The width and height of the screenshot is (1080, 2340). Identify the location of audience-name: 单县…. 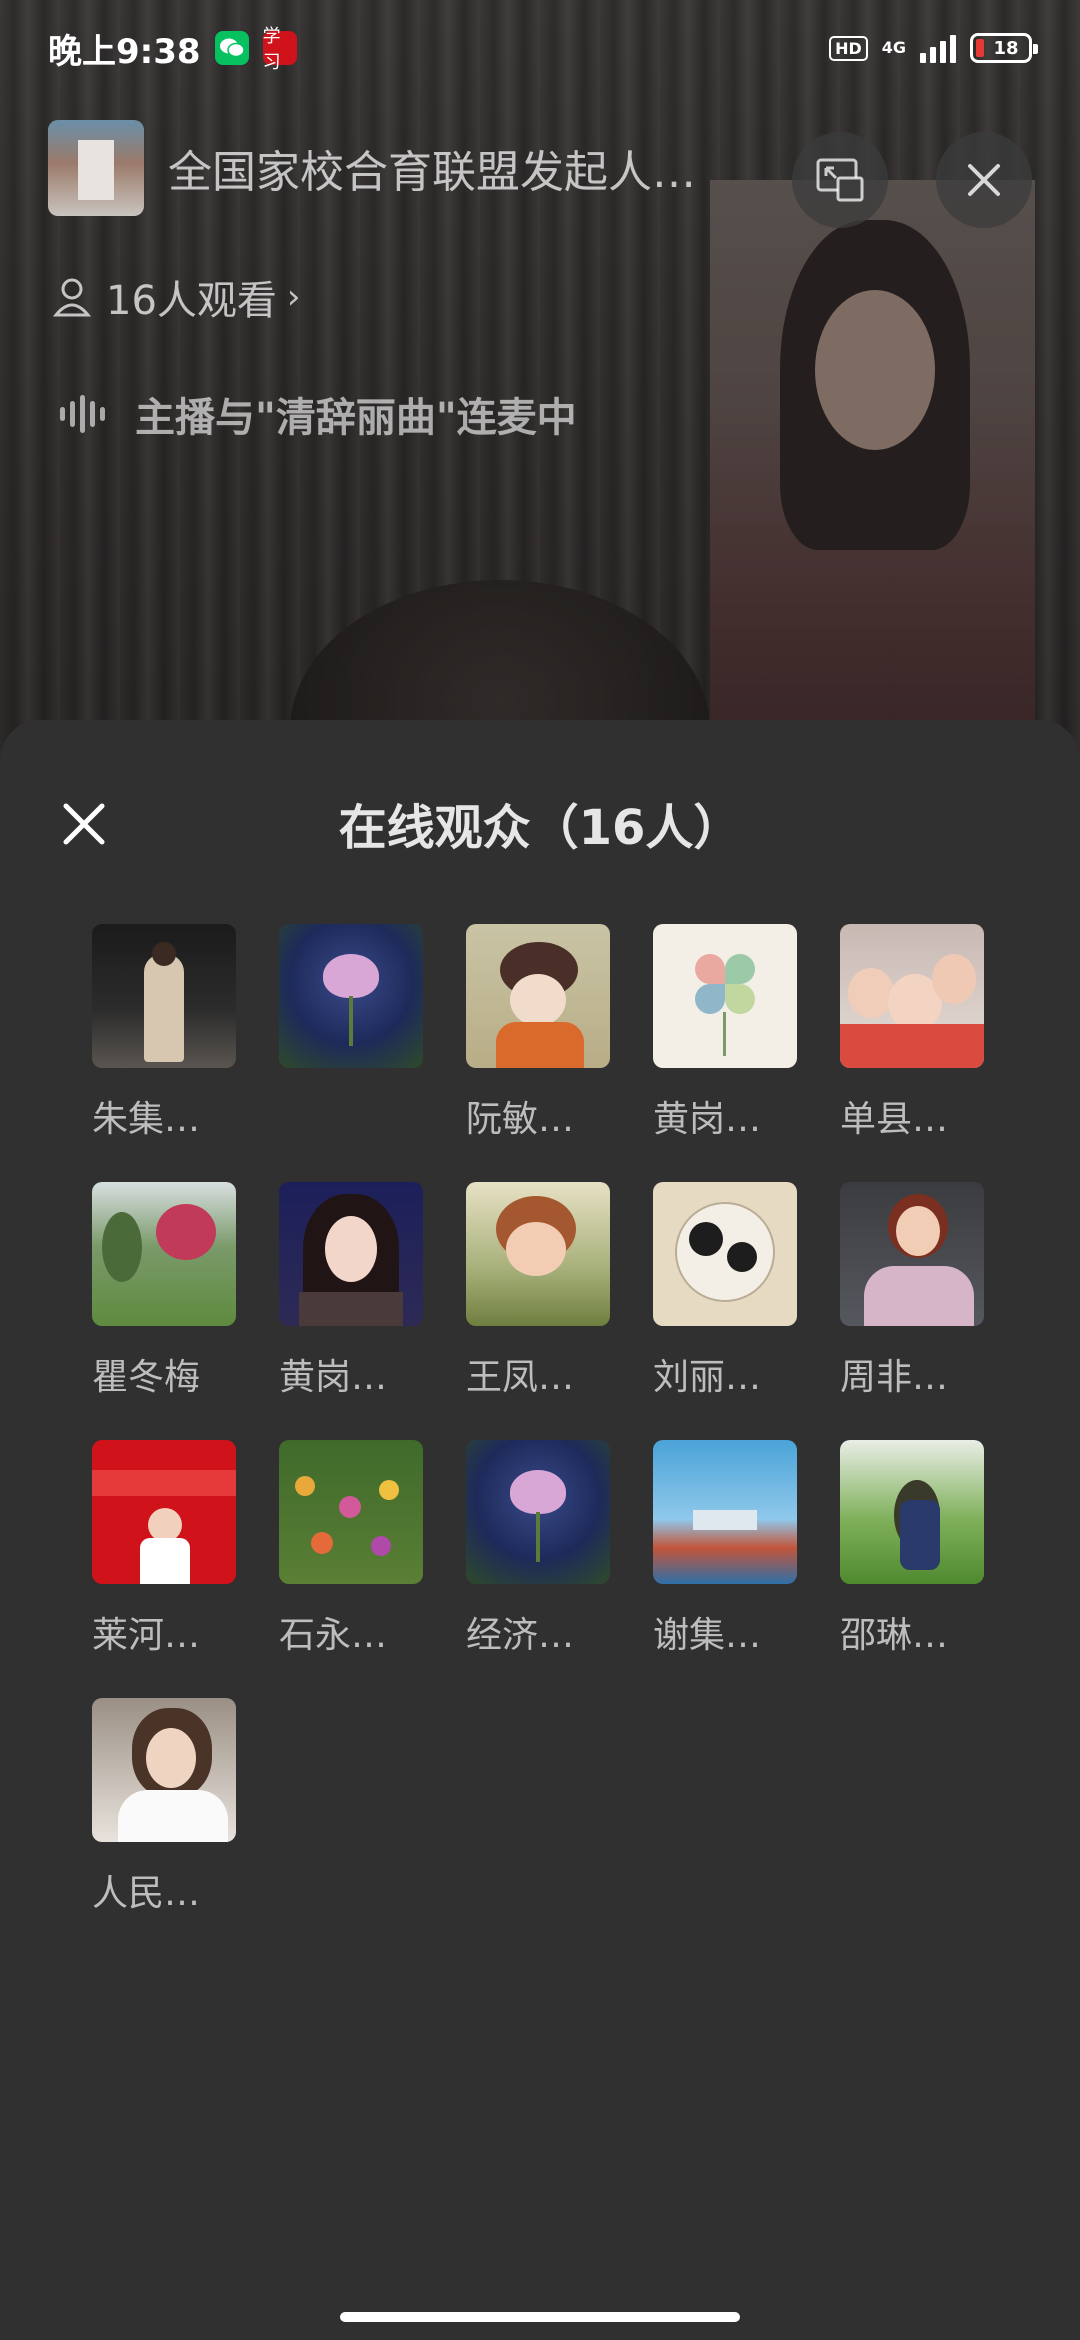
(894, 1119).